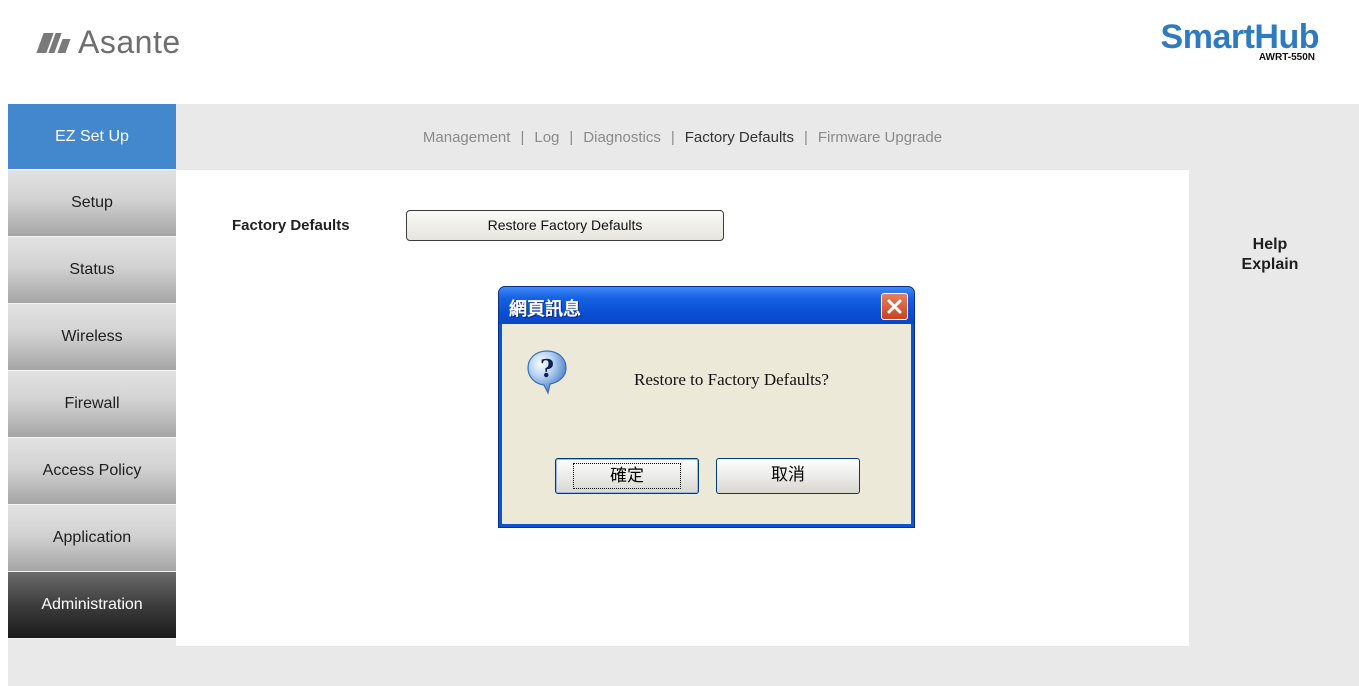  What do you see at coordinates (92, 471) in the screenshot?
I see `sidebar-item-access-policy: Access Policy` at bounding box center [92, 471].